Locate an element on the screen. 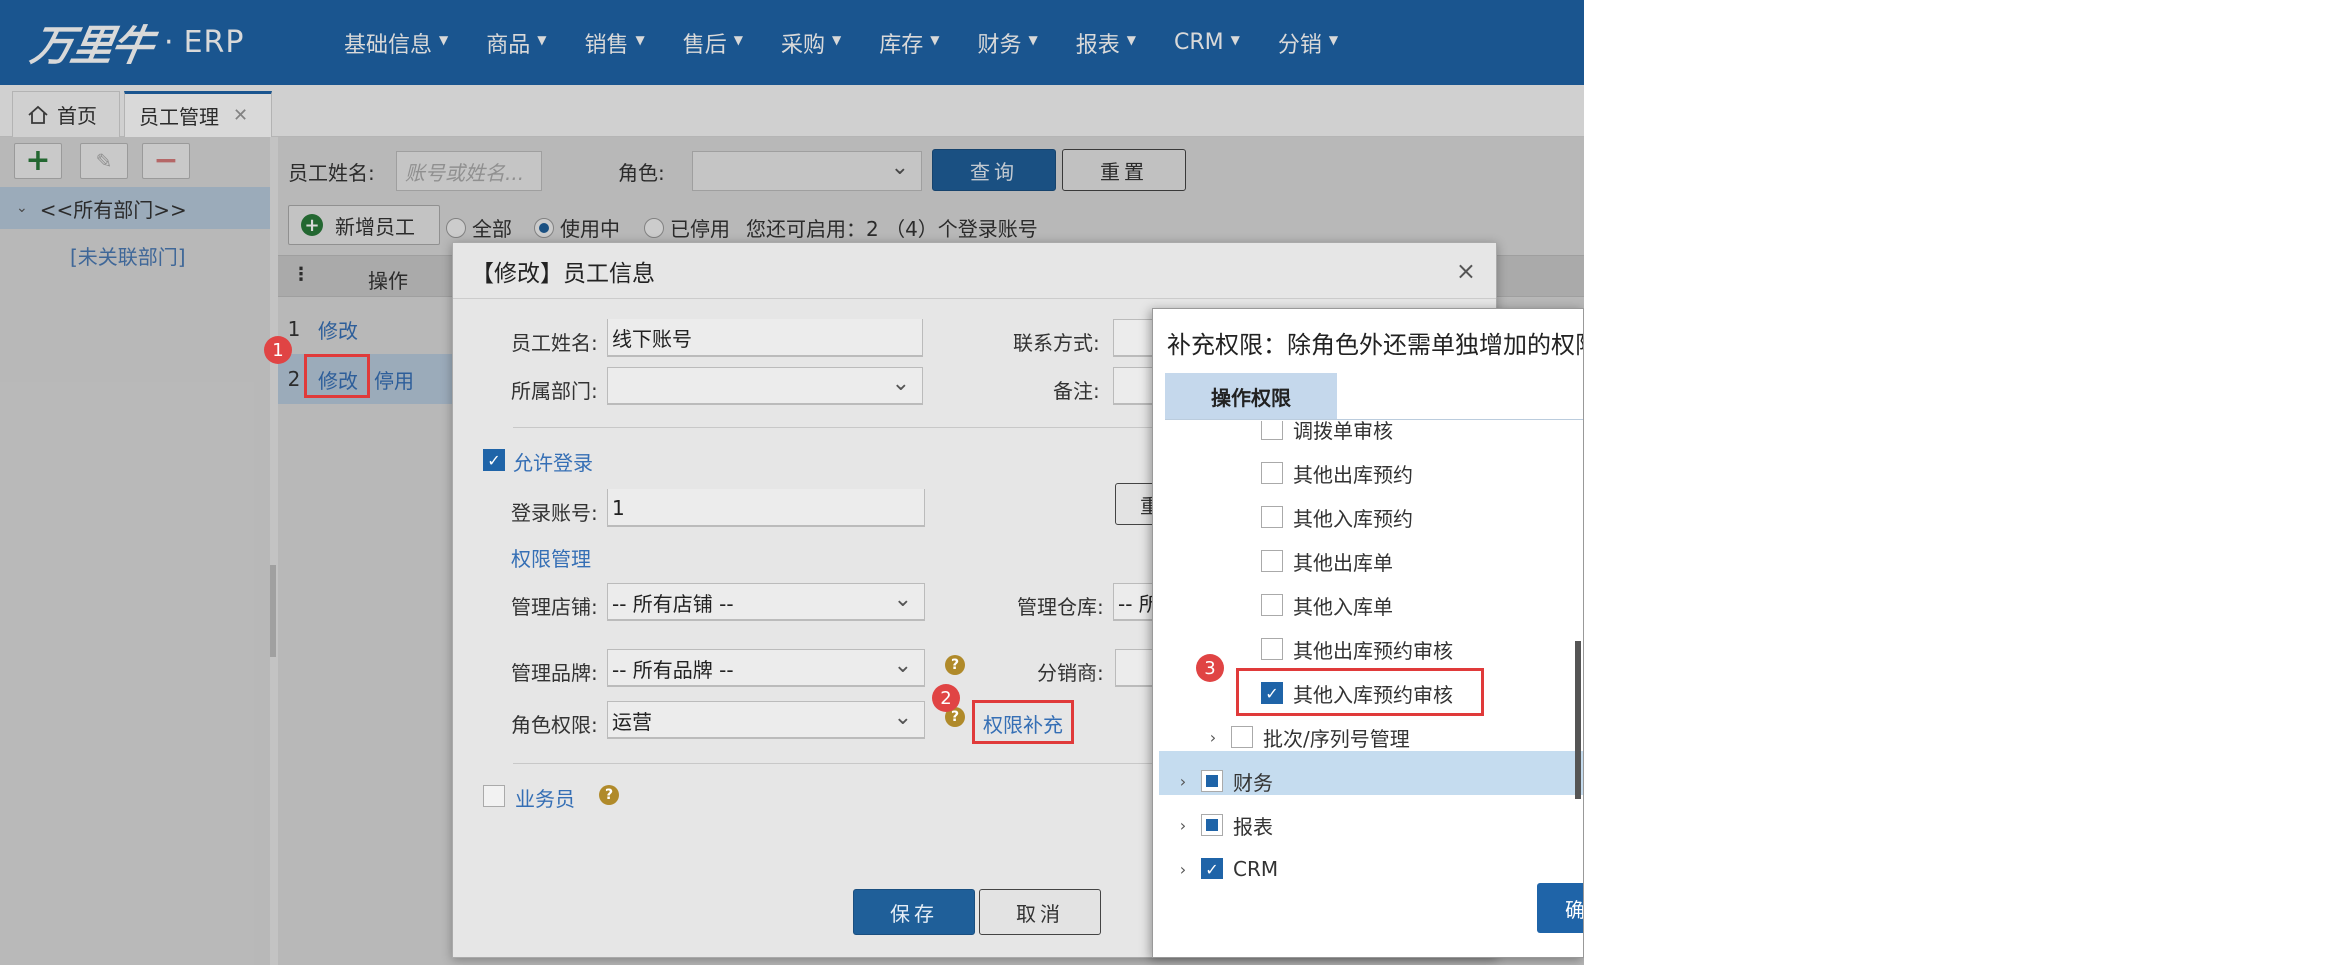 This screenshot has height=965, width=2332. department-label: 所属部门: is located at coordinates (554, 391).